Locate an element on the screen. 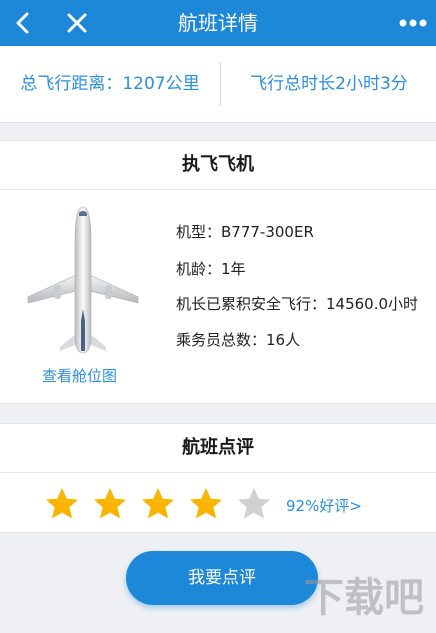  star-empty-icon is located at coordinates (254, 504).